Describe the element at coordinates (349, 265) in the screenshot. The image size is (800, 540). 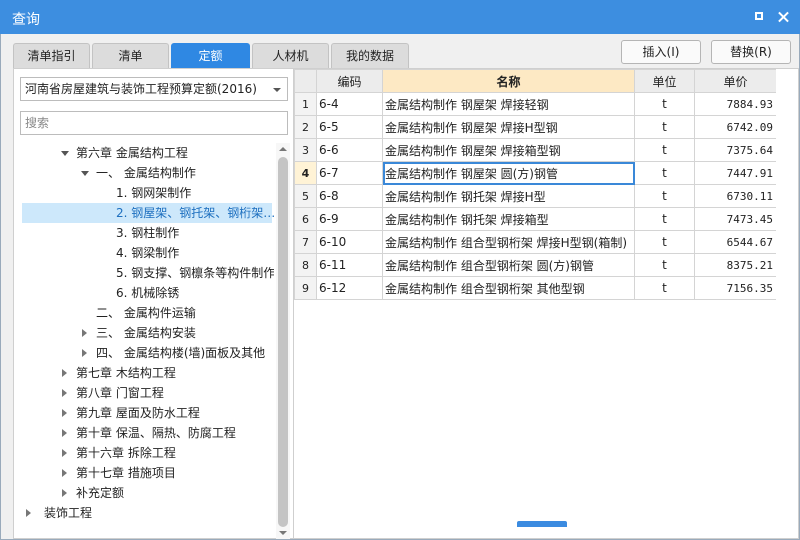
I see `cell-code: 6-11` at that location.